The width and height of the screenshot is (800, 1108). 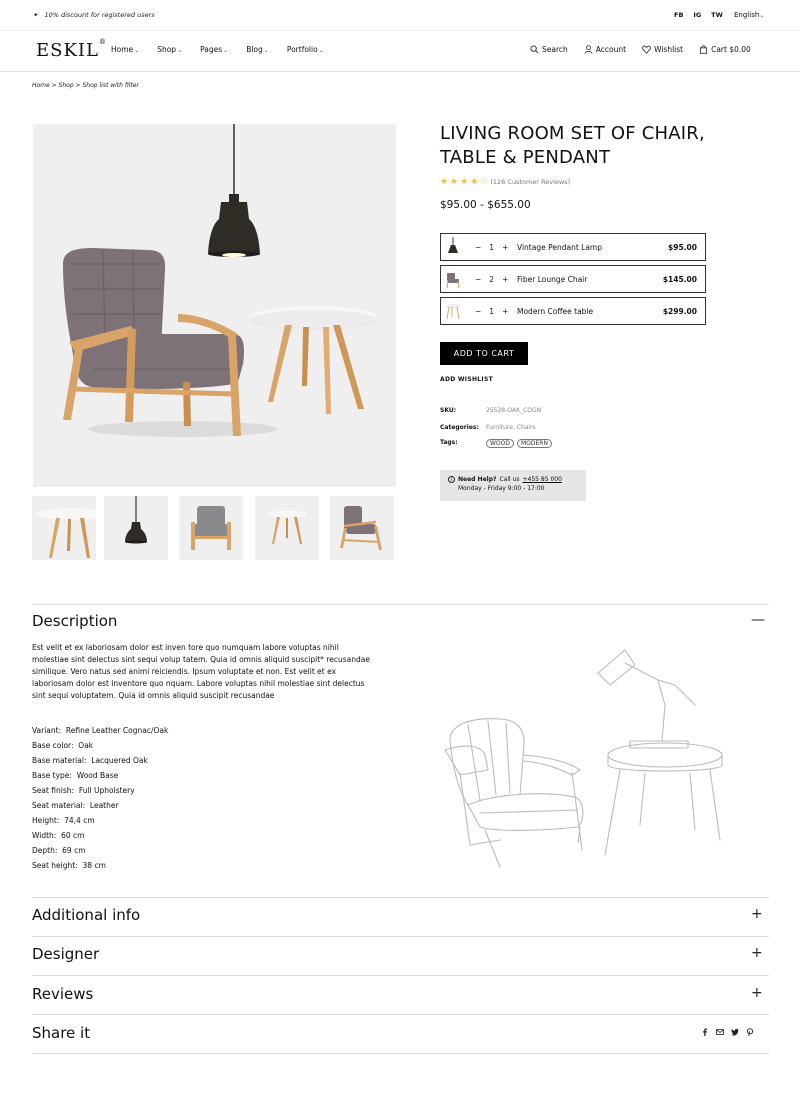 What do you see at coordinates (491, 279) in the screenshot?
I see `qty-value: 2` at bounding box center [491, 279].